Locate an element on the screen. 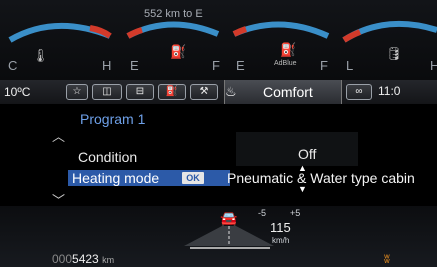 This screenshot has width=437, height=267. heating-icon: ♨ is located at coordinates (231, 91).